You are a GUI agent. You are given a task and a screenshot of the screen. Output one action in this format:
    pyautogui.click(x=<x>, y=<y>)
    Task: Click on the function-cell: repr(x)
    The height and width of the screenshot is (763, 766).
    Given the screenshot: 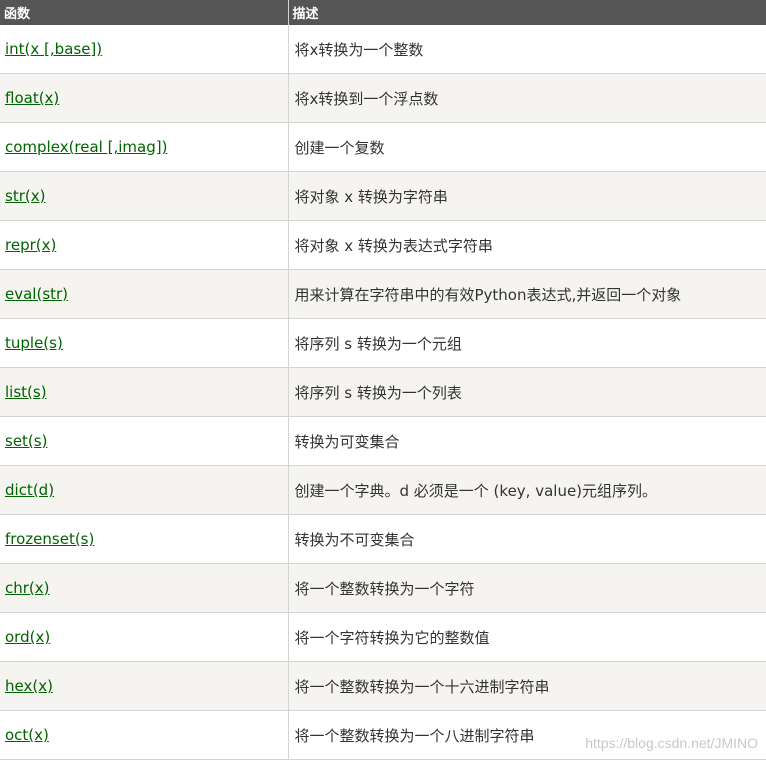 What is the action you would take?
    pyautogui.click(x=144, y=245)
    